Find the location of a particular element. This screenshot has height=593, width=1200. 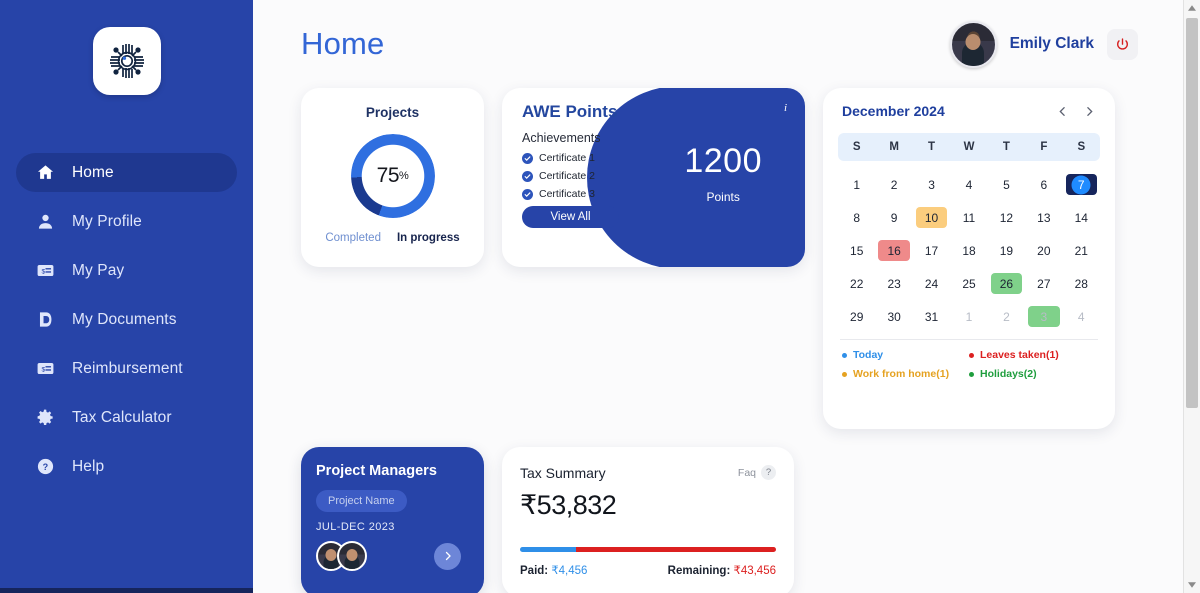

awe-points-value-block: 1200 Points is located at coordinates (723, 174).